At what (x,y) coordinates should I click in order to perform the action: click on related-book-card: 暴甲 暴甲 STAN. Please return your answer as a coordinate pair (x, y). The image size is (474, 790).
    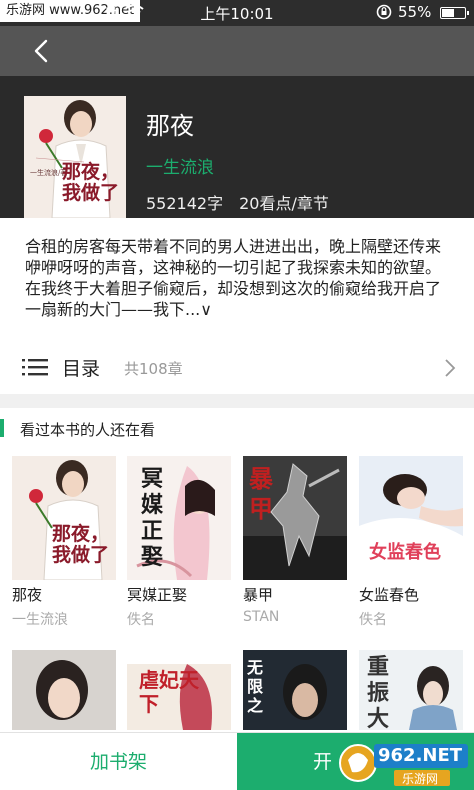
    Looking at the image, I should click on (295, 540).